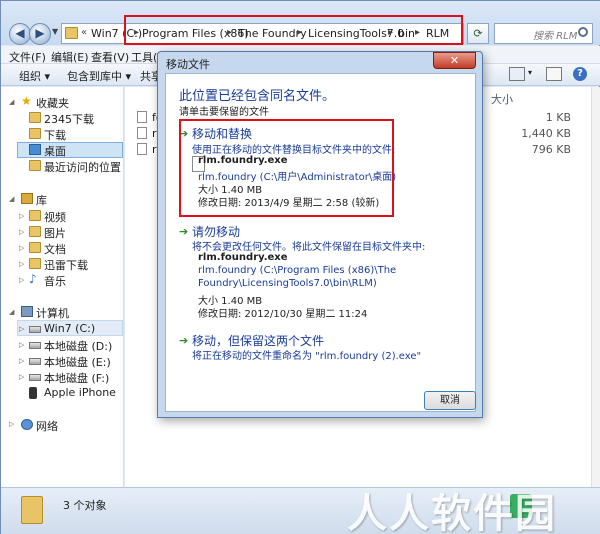 This screenshot has height=534, width=600. Describe the element at coordinates (286, 168) in the screenshot. I see `replace-option-highlight-box` at that location.